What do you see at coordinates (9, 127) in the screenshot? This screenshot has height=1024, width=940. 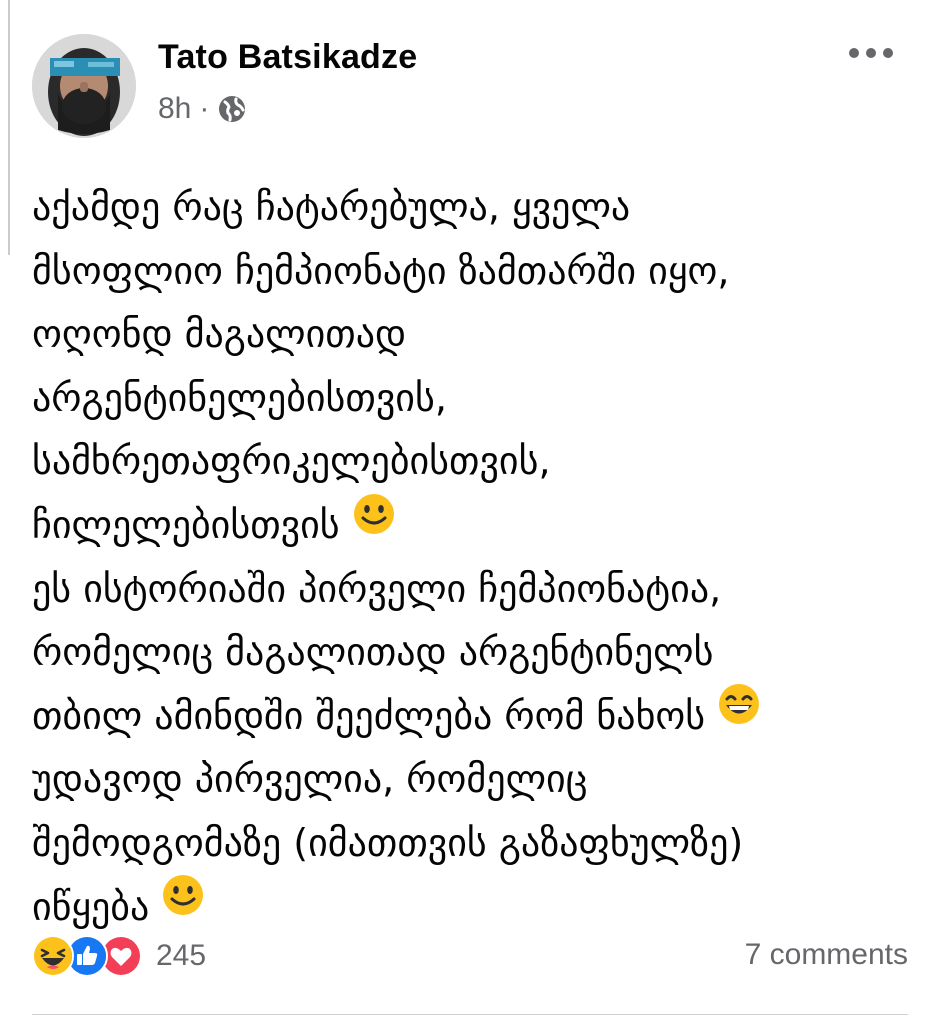 I see `thread-line` at bounding box center [9, 127].